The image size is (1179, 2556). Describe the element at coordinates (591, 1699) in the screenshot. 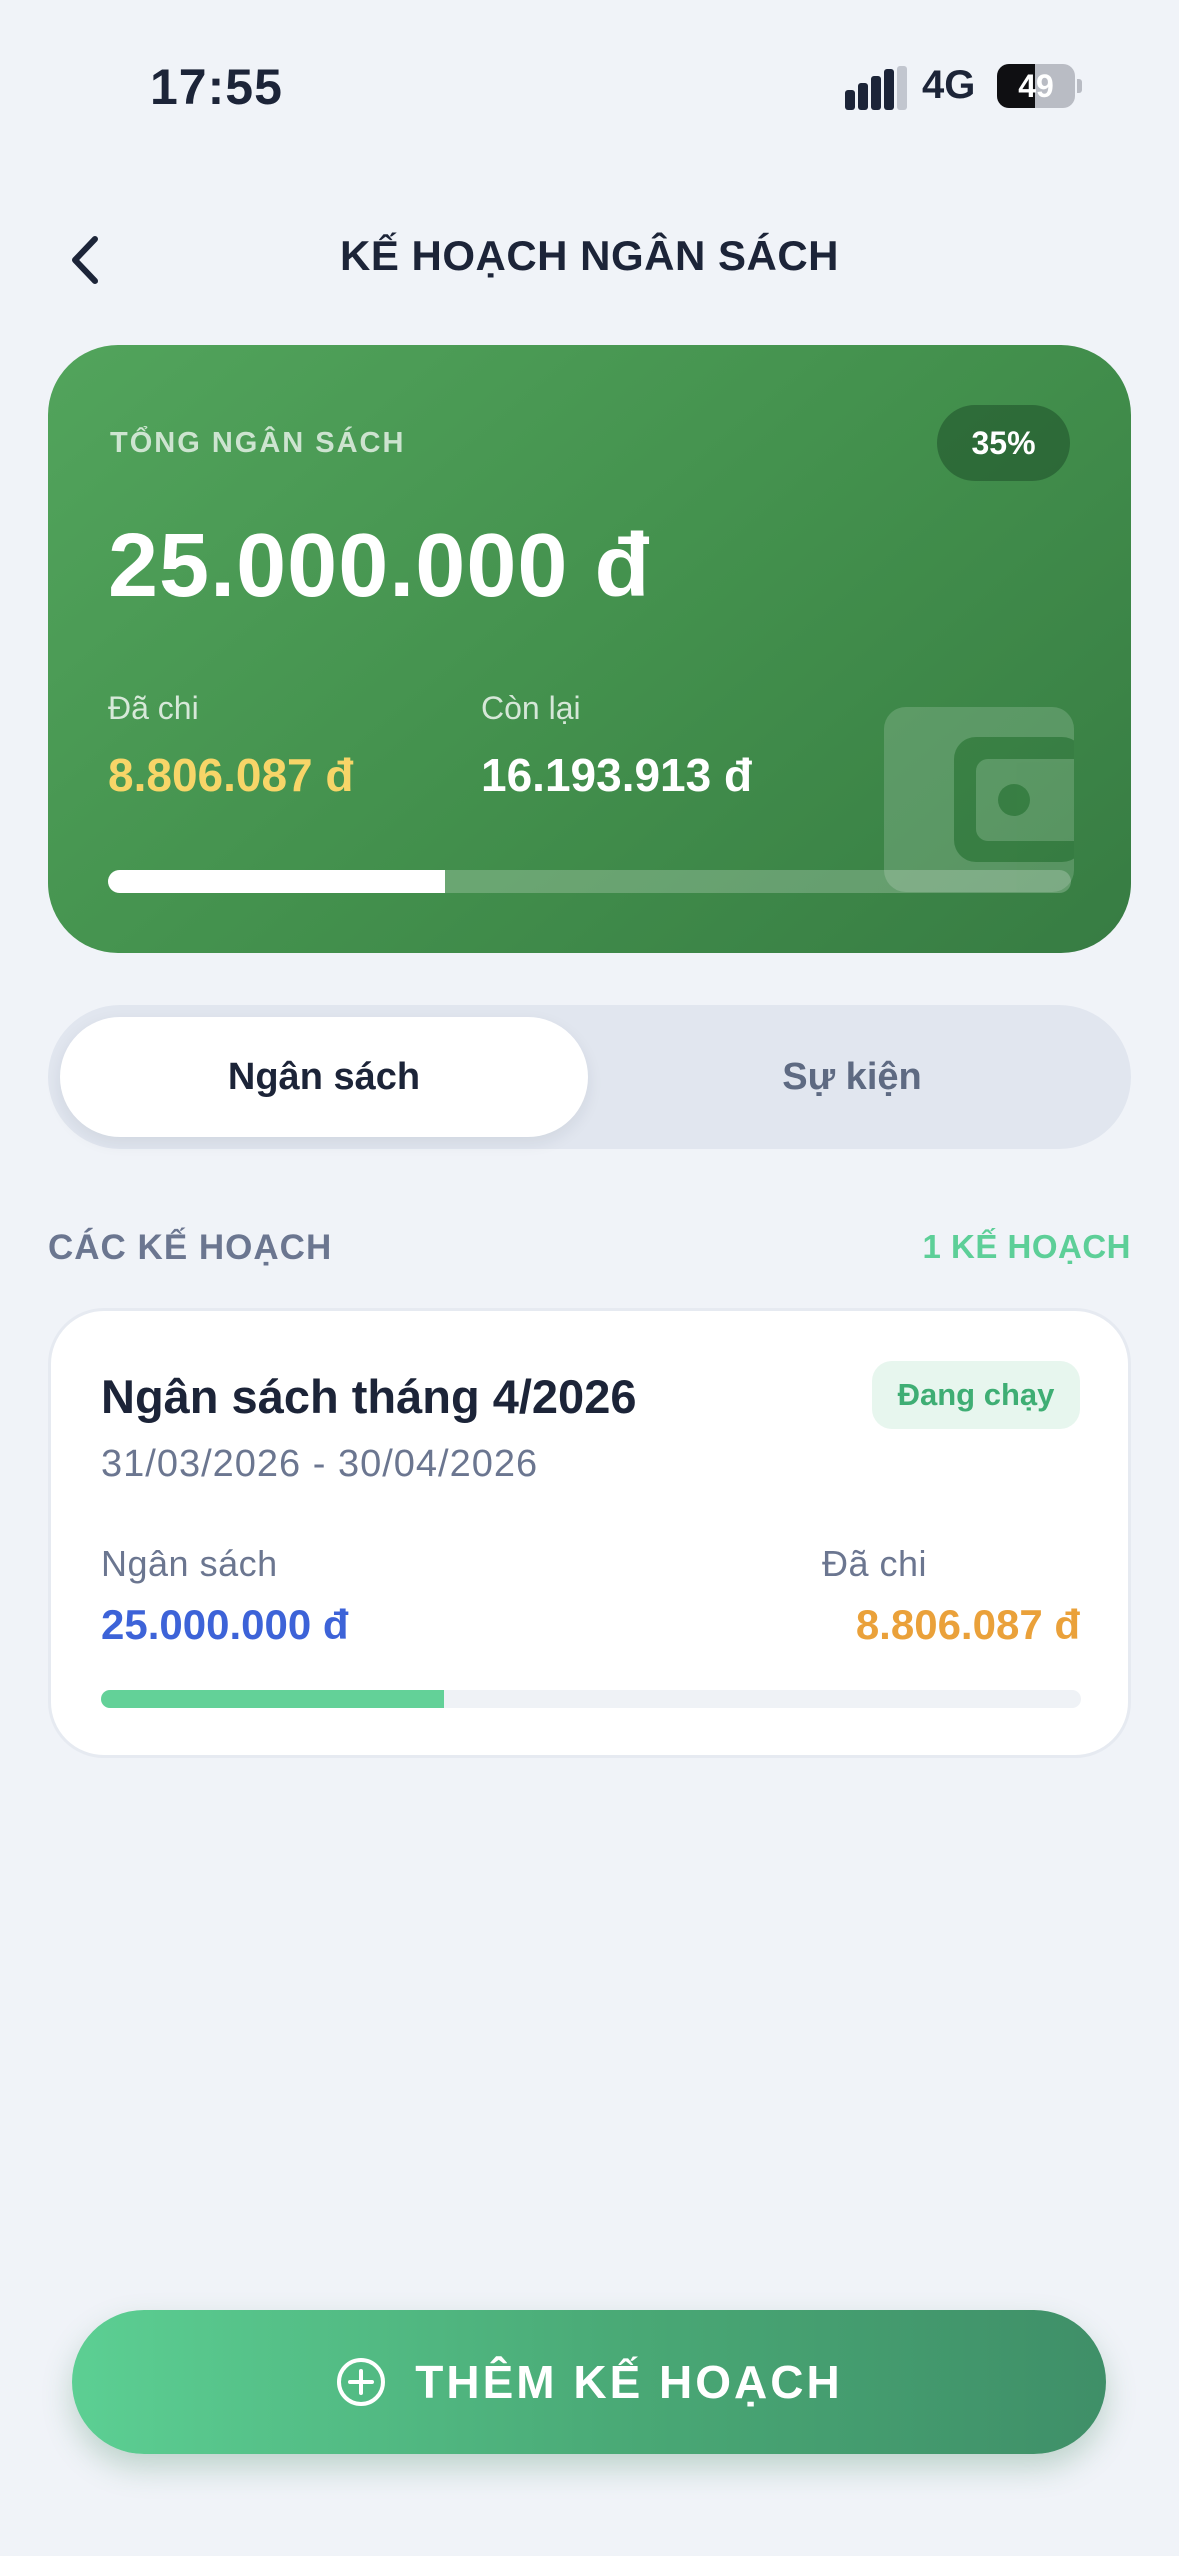

I see `plan-progress` at that location.